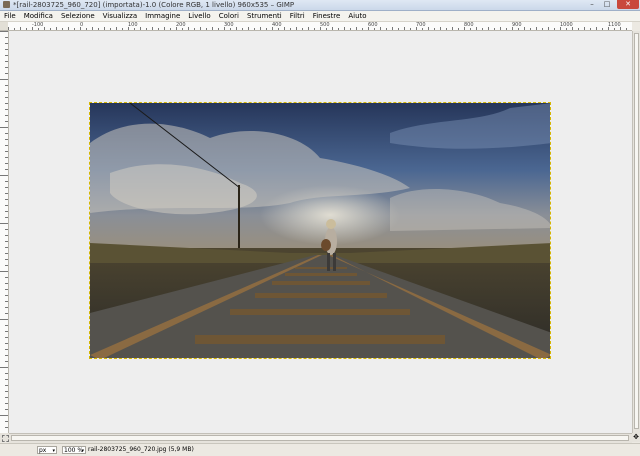  Describe the element at coordinates (229, 16) in the screenshot. I see `menu-colori: Colori` at that location.